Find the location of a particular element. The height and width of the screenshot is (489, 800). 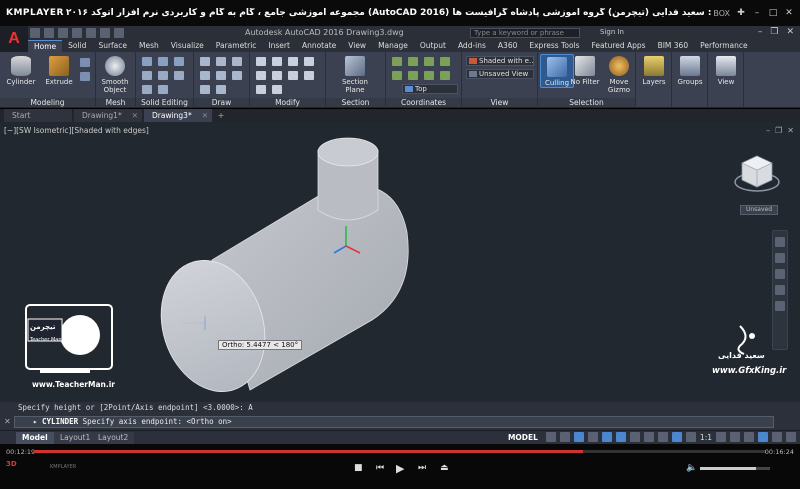

selection-cycling-icon is located at coordinates (662, 437).